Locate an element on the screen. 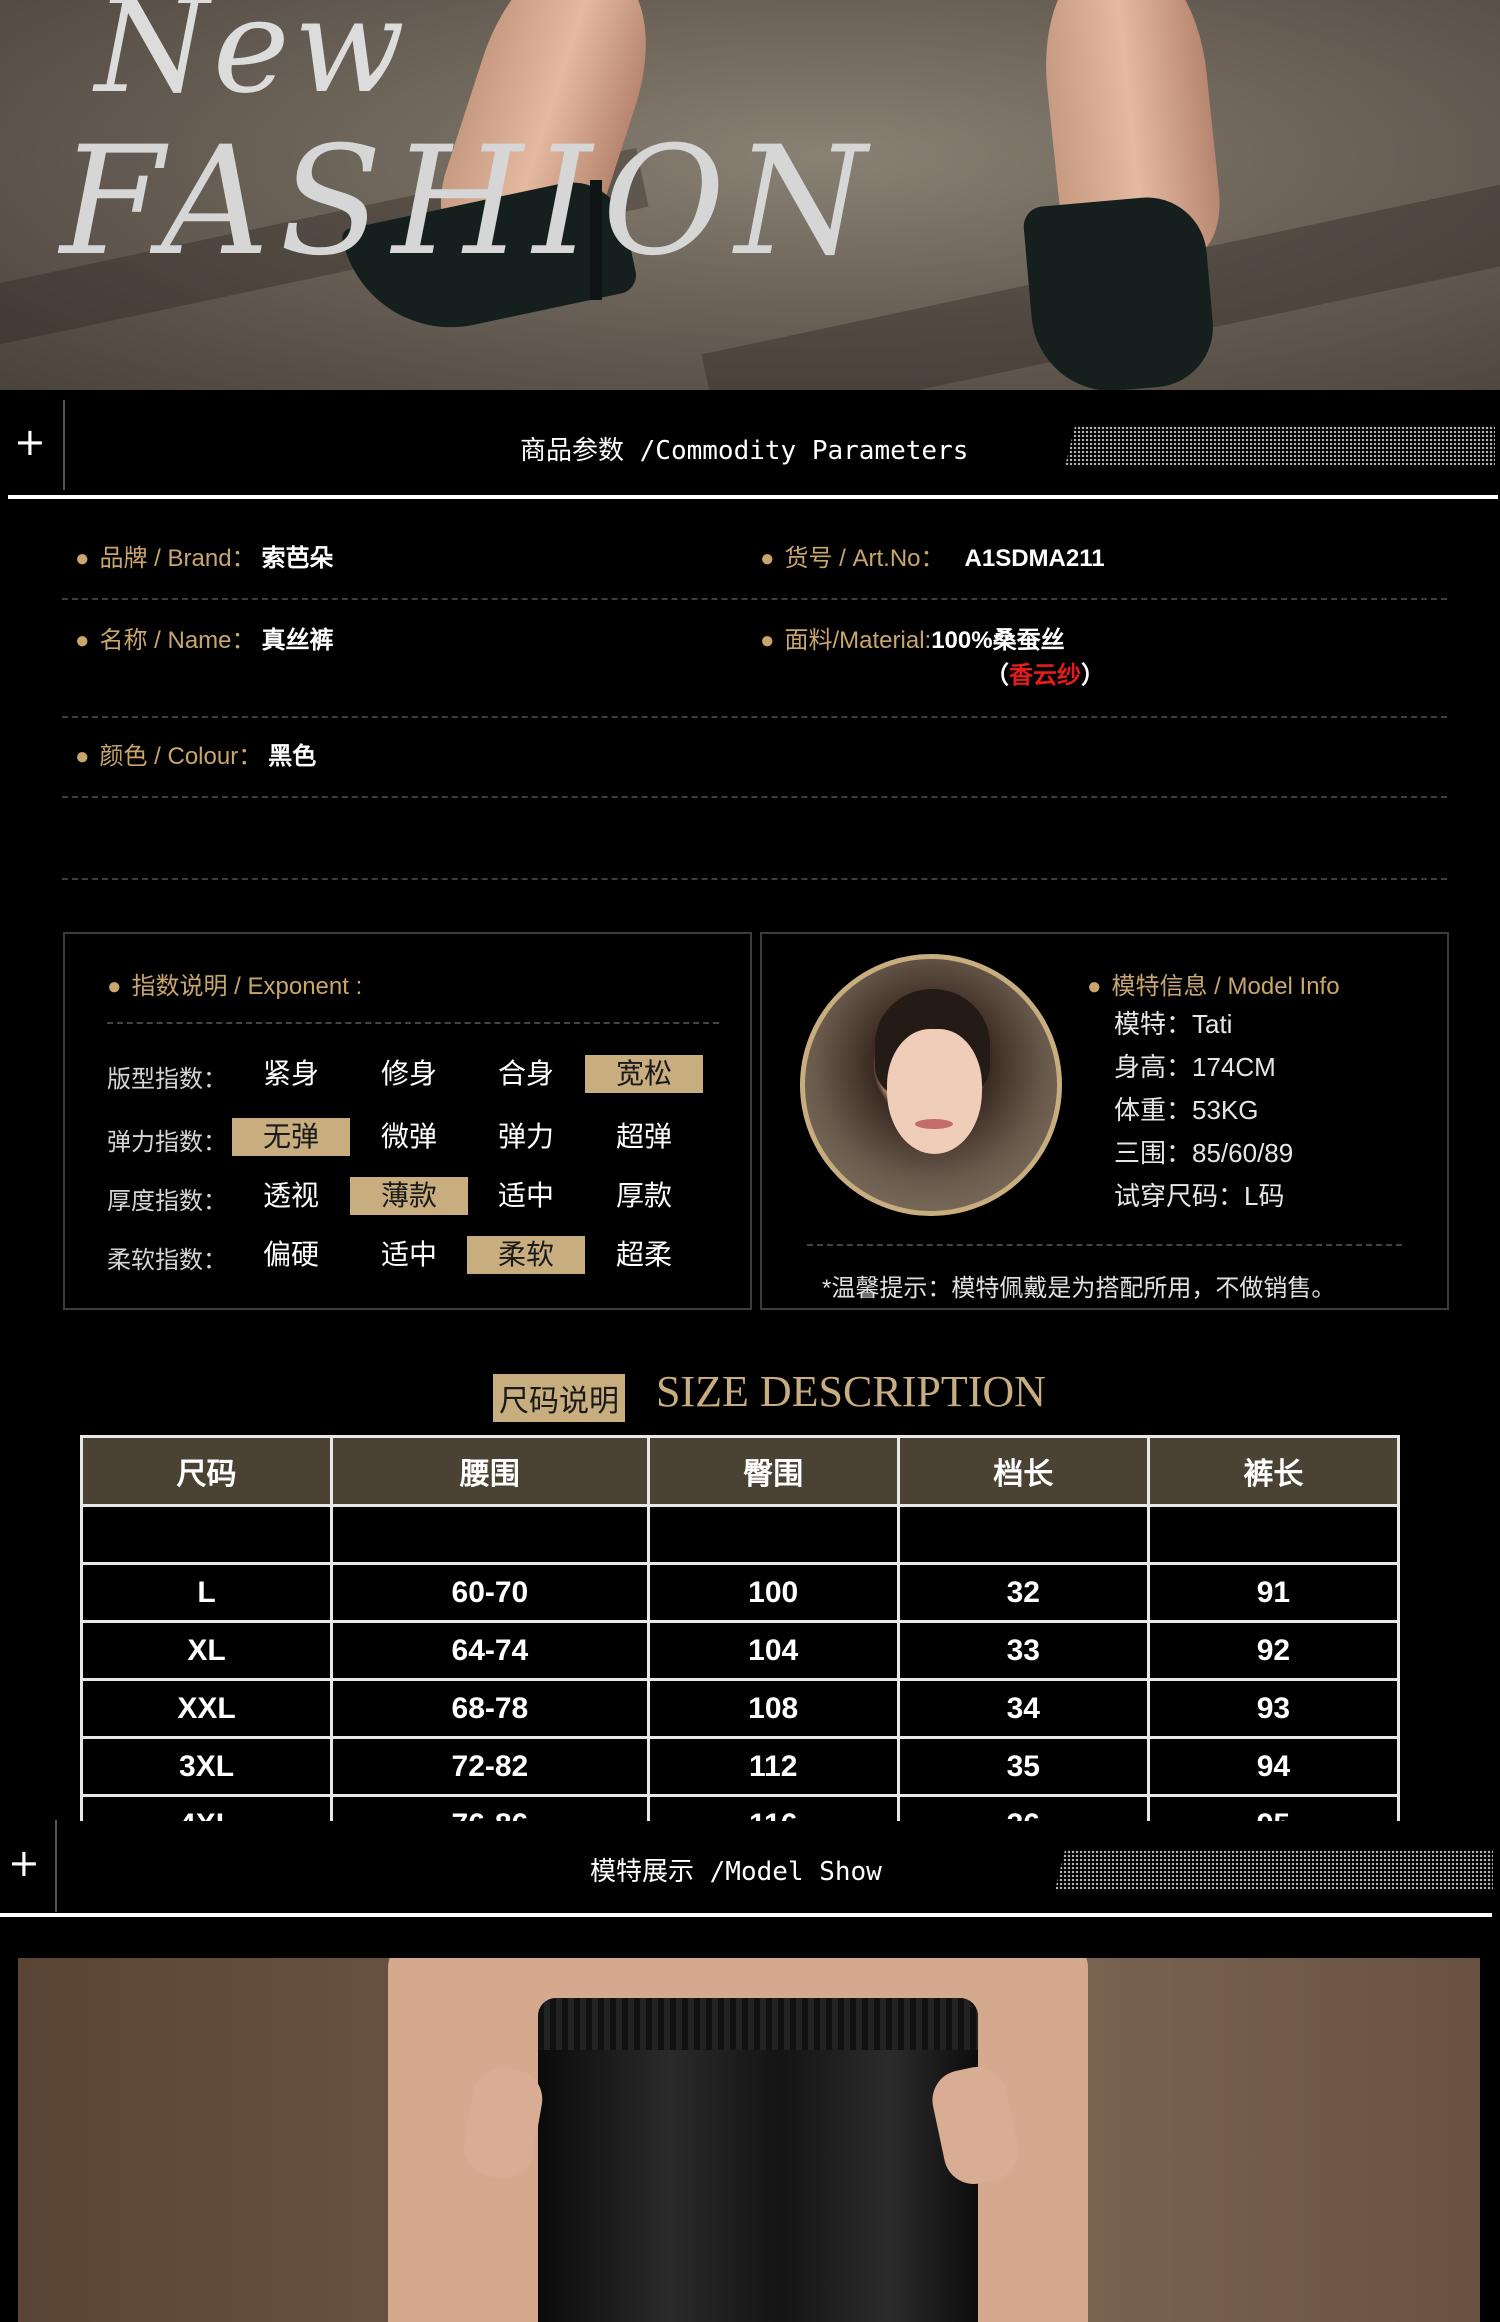 The image size is (1500, 2322). table-cell: 93 is located at coordinates (1273, 1708).